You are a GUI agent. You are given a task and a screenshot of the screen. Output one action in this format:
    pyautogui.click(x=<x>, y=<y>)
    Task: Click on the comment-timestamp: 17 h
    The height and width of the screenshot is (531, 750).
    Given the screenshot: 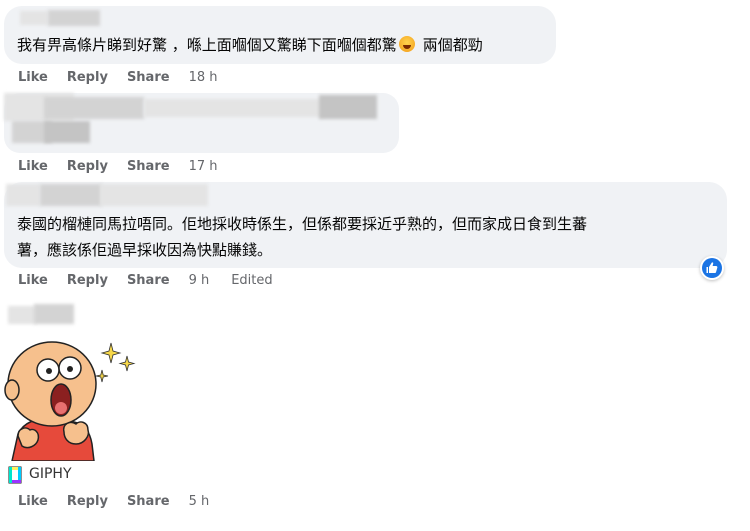 What is the action you would take?
    pyautogui.click(x=203, y=166)
    